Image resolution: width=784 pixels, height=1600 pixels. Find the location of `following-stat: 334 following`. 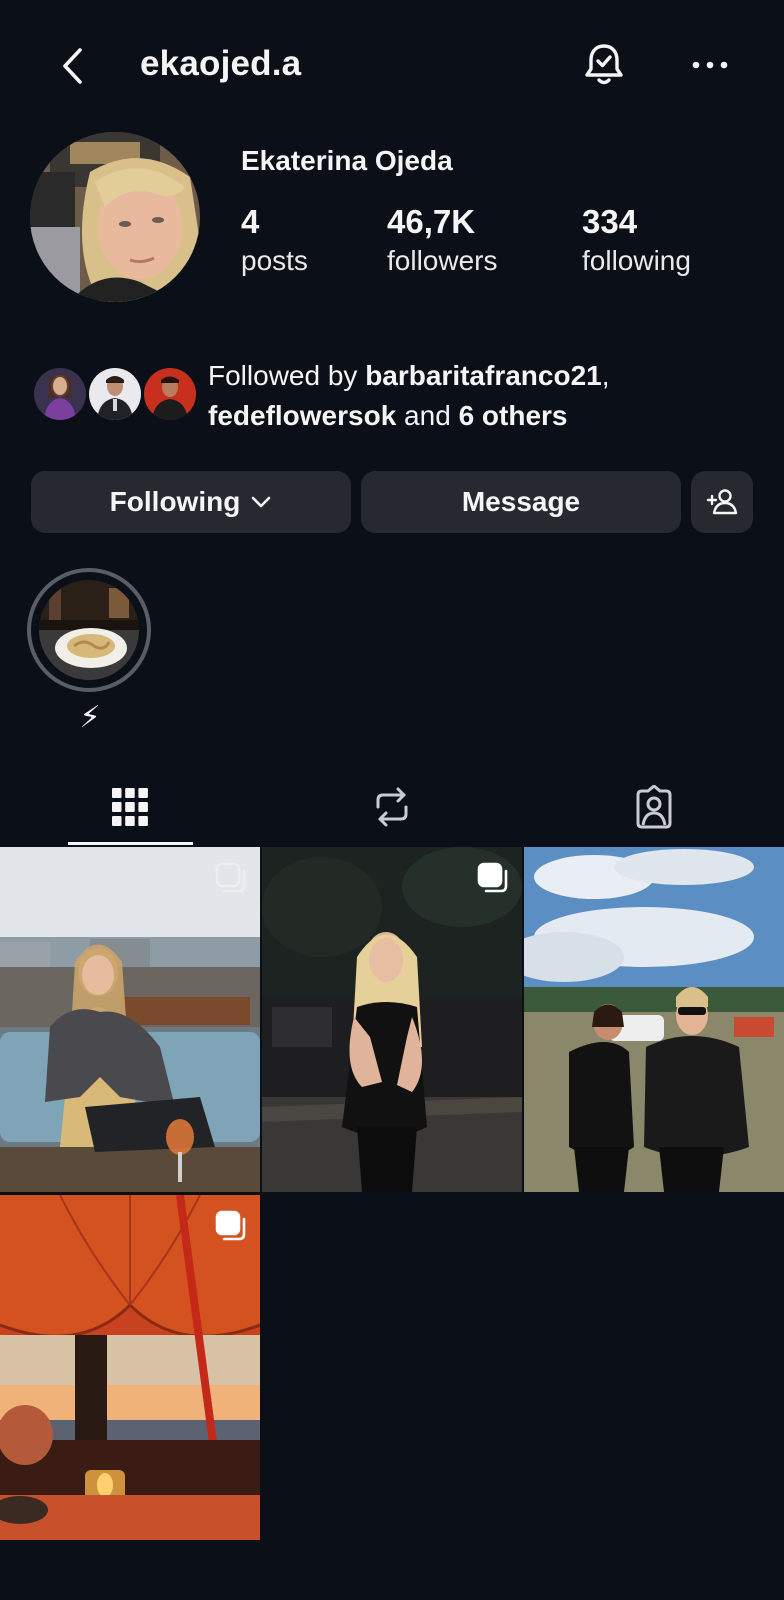

following-stat: 334 following is located at coordinates (636, 241).